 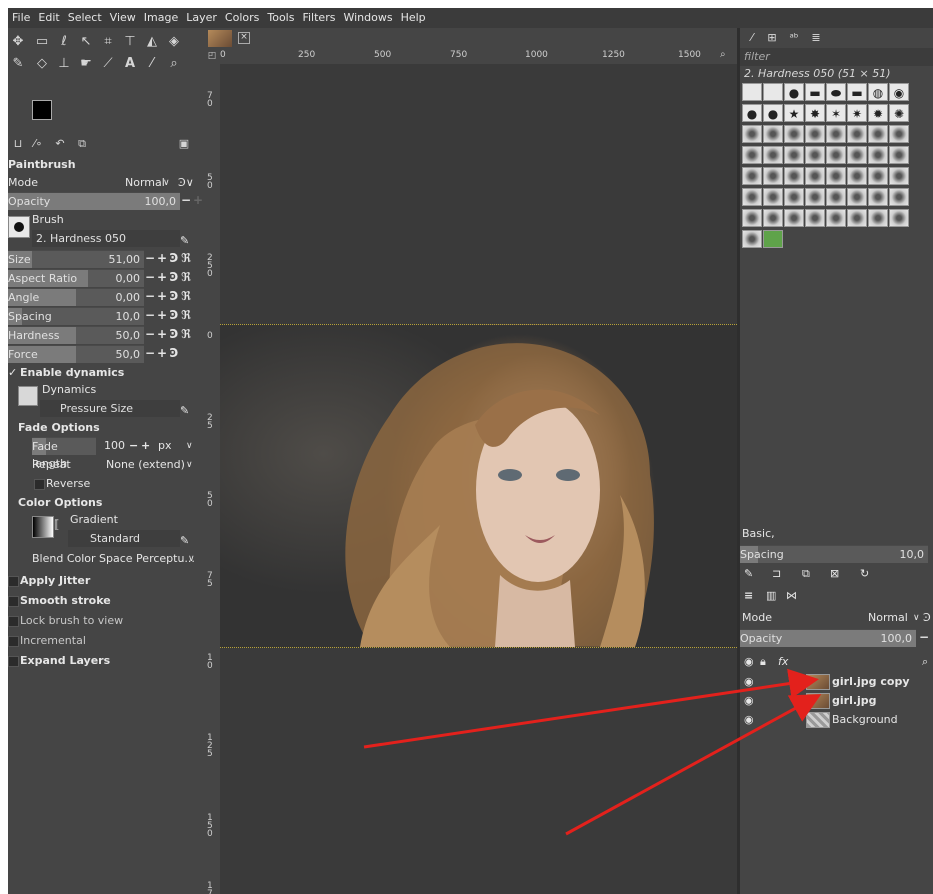 What do you see at coordinates (888, 618) in the screenshot?
I see `layer-mode-select: Normal` at bounding box center [888, 618].